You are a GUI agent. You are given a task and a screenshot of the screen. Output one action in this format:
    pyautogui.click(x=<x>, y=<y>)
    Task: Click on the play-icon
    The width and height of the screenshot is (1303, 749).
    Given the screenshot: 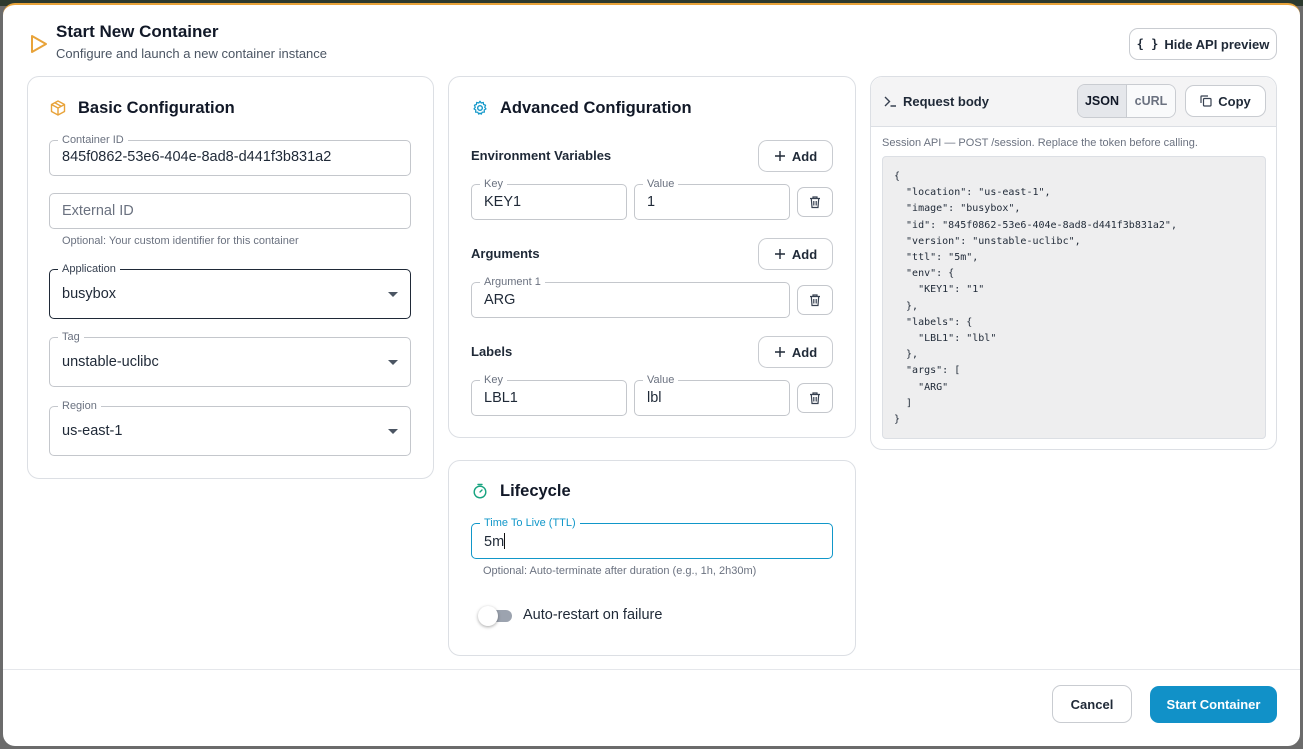 What is the action you would take?
    pyautogui.click(x=39, y=44)
    